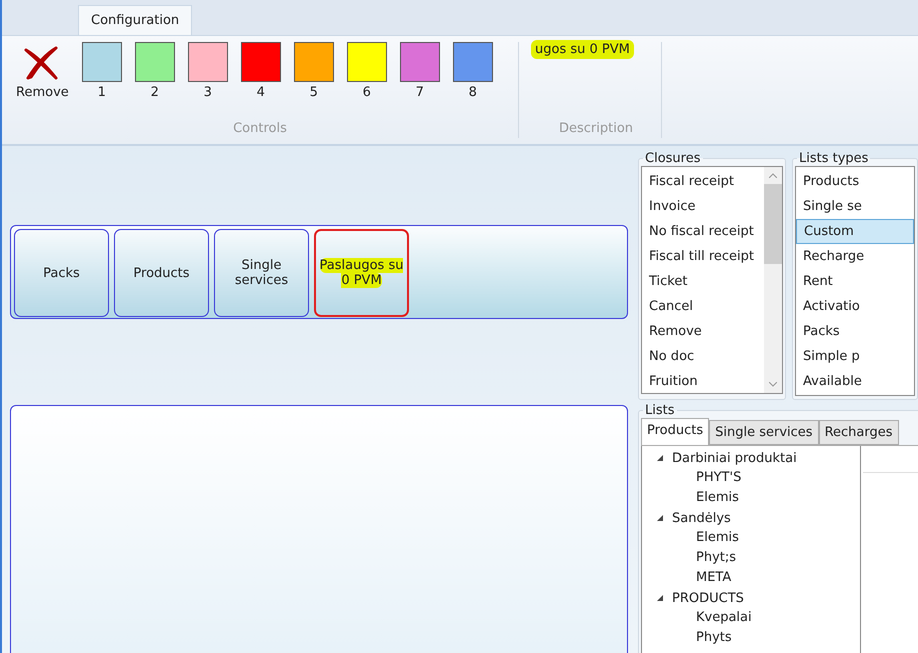  Describe the element at coordinates (834, 158) in the screenshot. I see `group-title: Lists types` at that location.